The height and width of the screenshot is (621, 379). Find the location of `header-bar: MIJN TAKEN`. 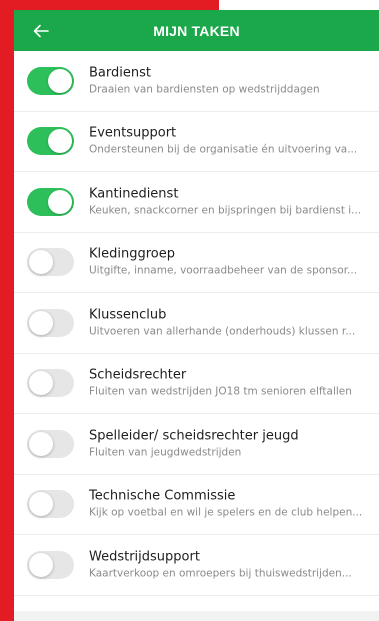

header-bar: MIJN TAKEN is located at coordinates (196, 30).